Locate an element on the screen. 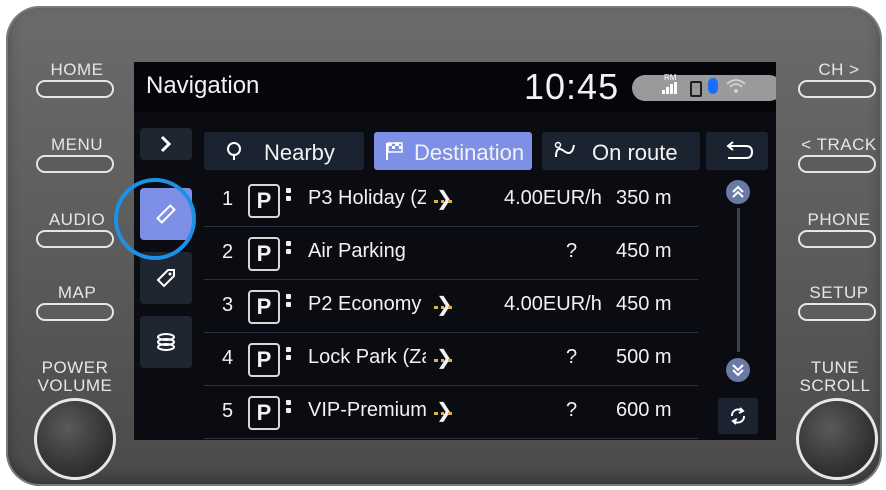 This screenshot has width=886, height=490. tab-nearby: Nearby is located at coordinates (284, 151).